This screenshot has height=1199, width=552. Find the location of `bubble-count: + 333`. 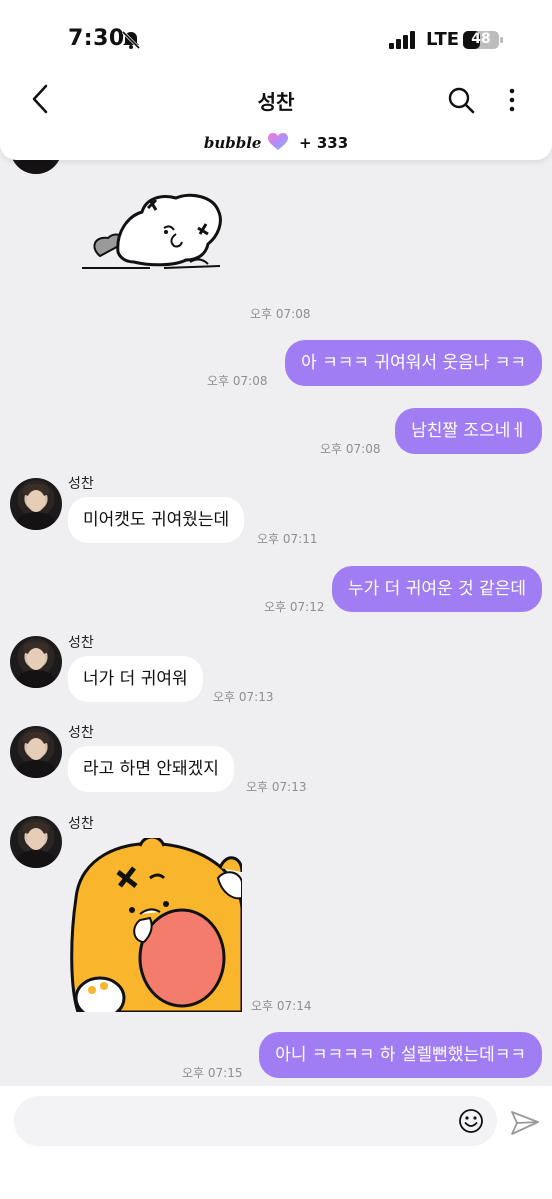

bubble-count: + 333 is located at coordinates (324, 143).